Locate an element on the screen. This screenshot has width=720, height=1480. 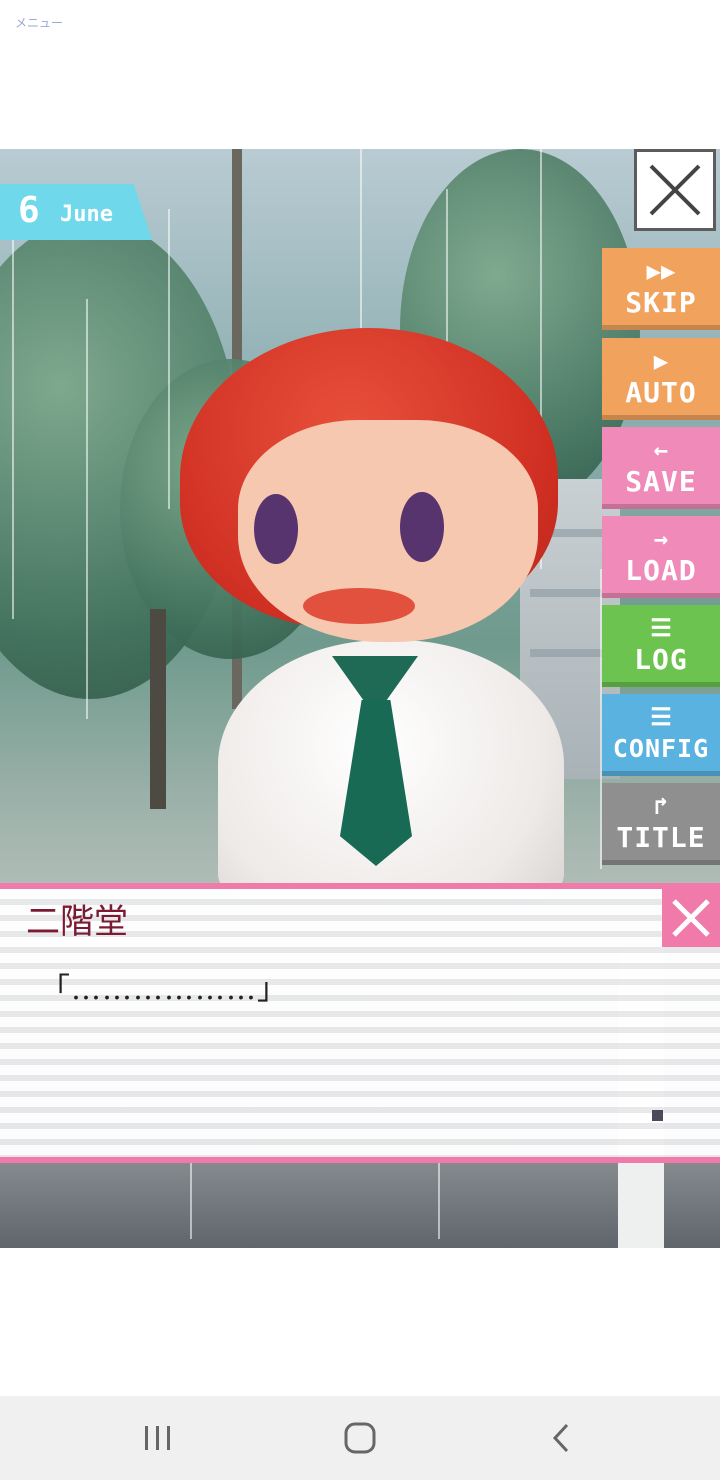
return-arrow-icon: ↱ is located at coordinates (661, 806).